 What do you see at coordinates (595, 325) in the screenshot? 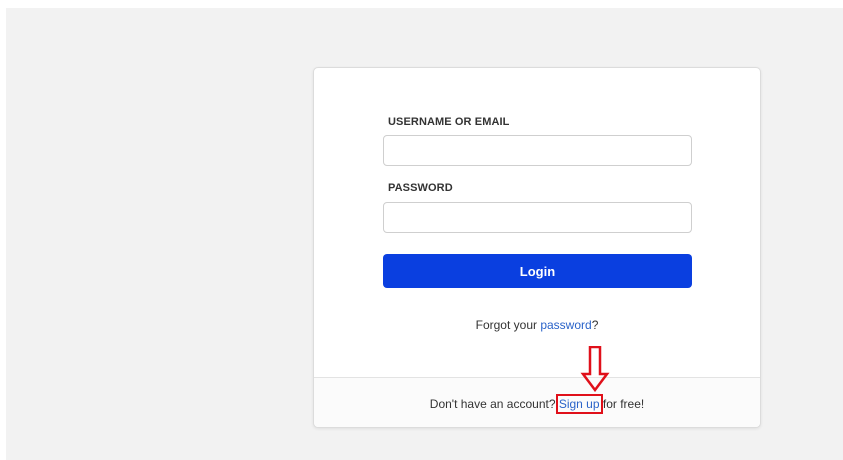
I see `forgot-suffix-text: ?` at bounding box center [595, 325].